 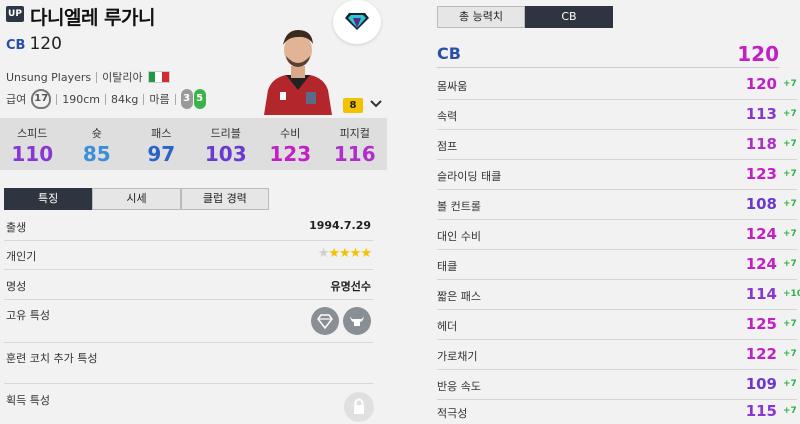 What do you see at coordinates (761, 294) in the screenshot?
I see `detail-stat-value: 114` at bounding box center [761, 294].